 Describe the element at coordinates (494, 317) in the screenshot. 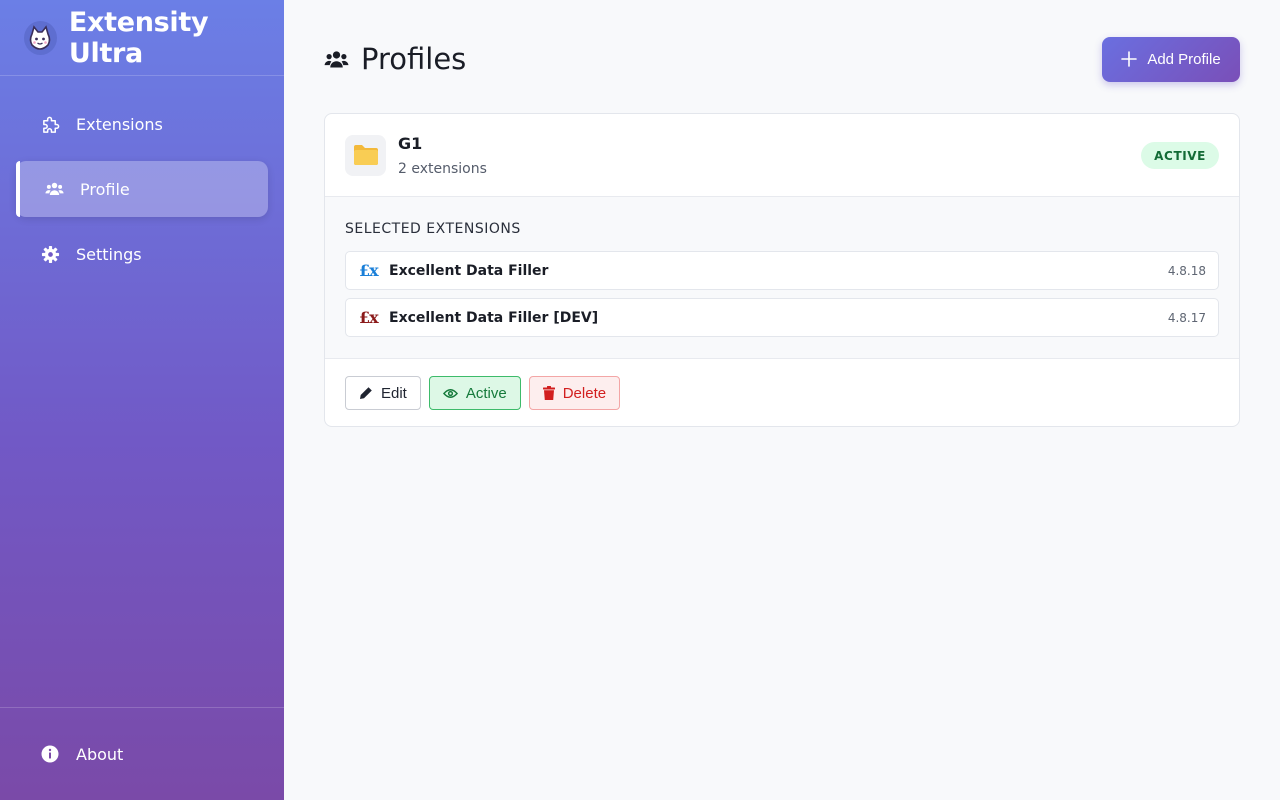

I see `extension-name: Excellent Data Filler [DEV]` at that location.